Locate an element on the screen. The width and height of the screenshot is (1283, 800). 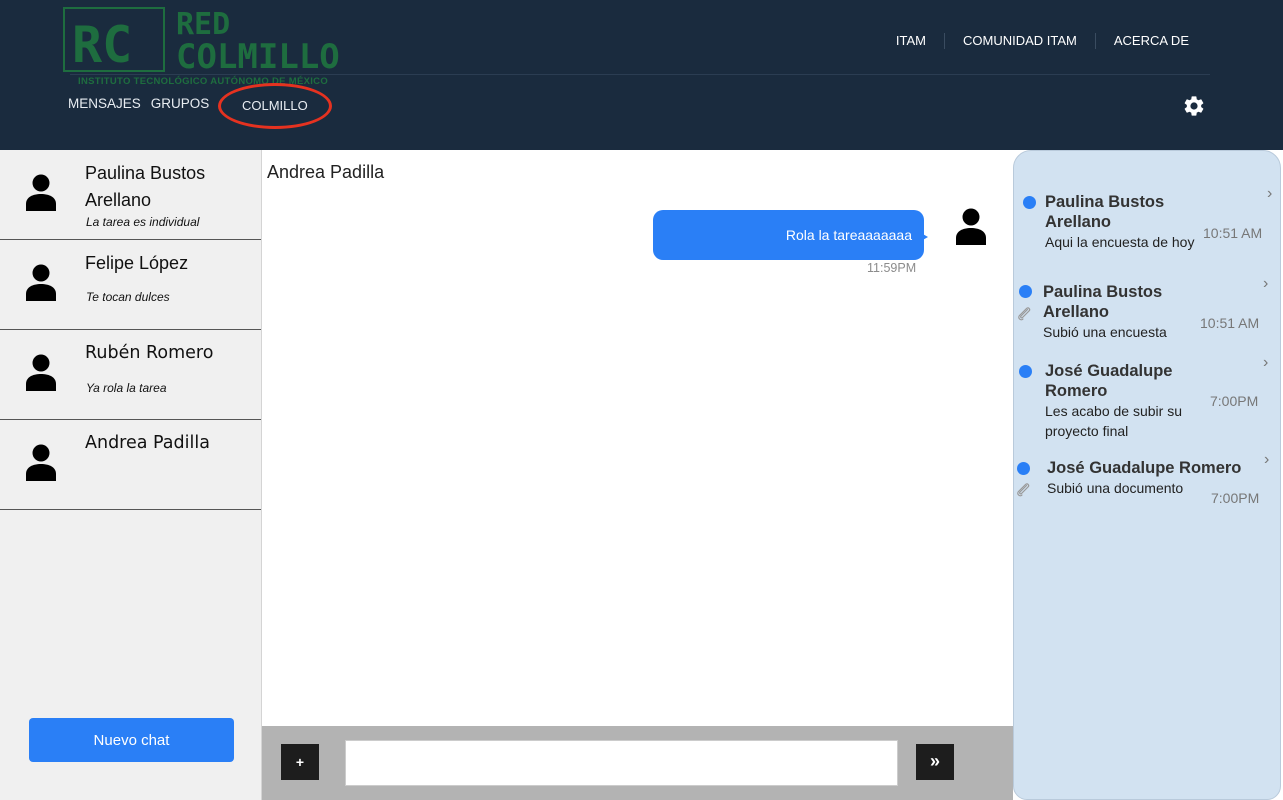
chat-item-andrea: Andrea Padilla is located at coordinates (130, 465).